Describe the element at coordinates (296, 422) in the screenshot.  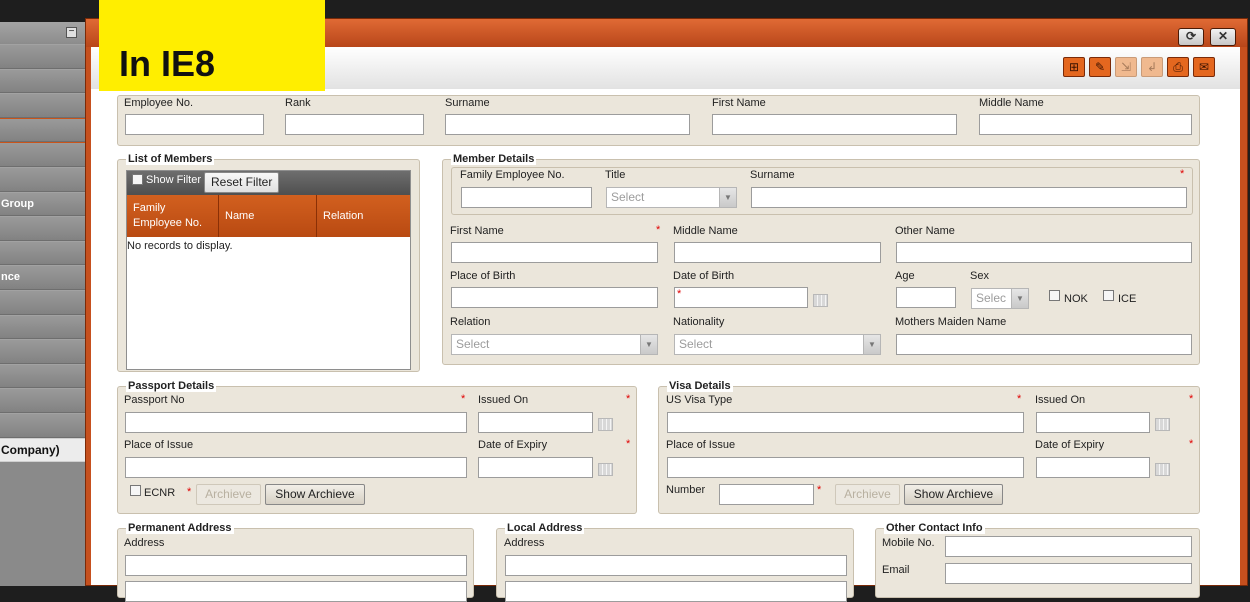
I see `passport-no-input` at that location.